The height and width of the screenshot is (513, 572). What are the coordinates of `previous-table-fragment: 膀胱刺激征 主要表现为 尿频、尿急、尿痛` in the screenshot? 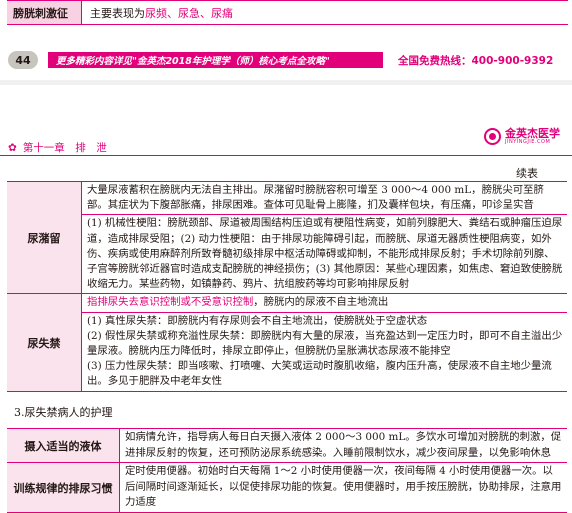 It's located at (287, 12).